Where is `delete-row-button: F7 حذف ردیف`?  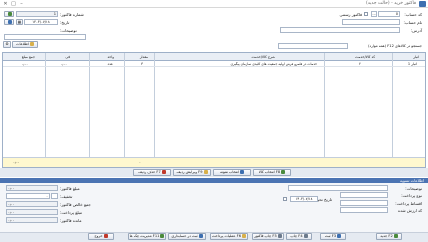
delete-row-button: F7 حذف ردیف is located at coordinates (152, 172).